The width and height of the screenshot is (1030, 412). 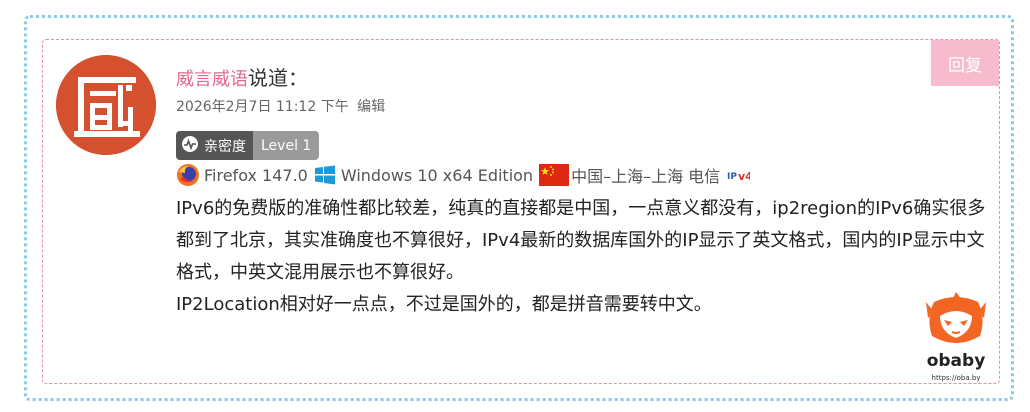 I want to click on obaby-url-text: https://oba.by, so click(x=956, y=378).